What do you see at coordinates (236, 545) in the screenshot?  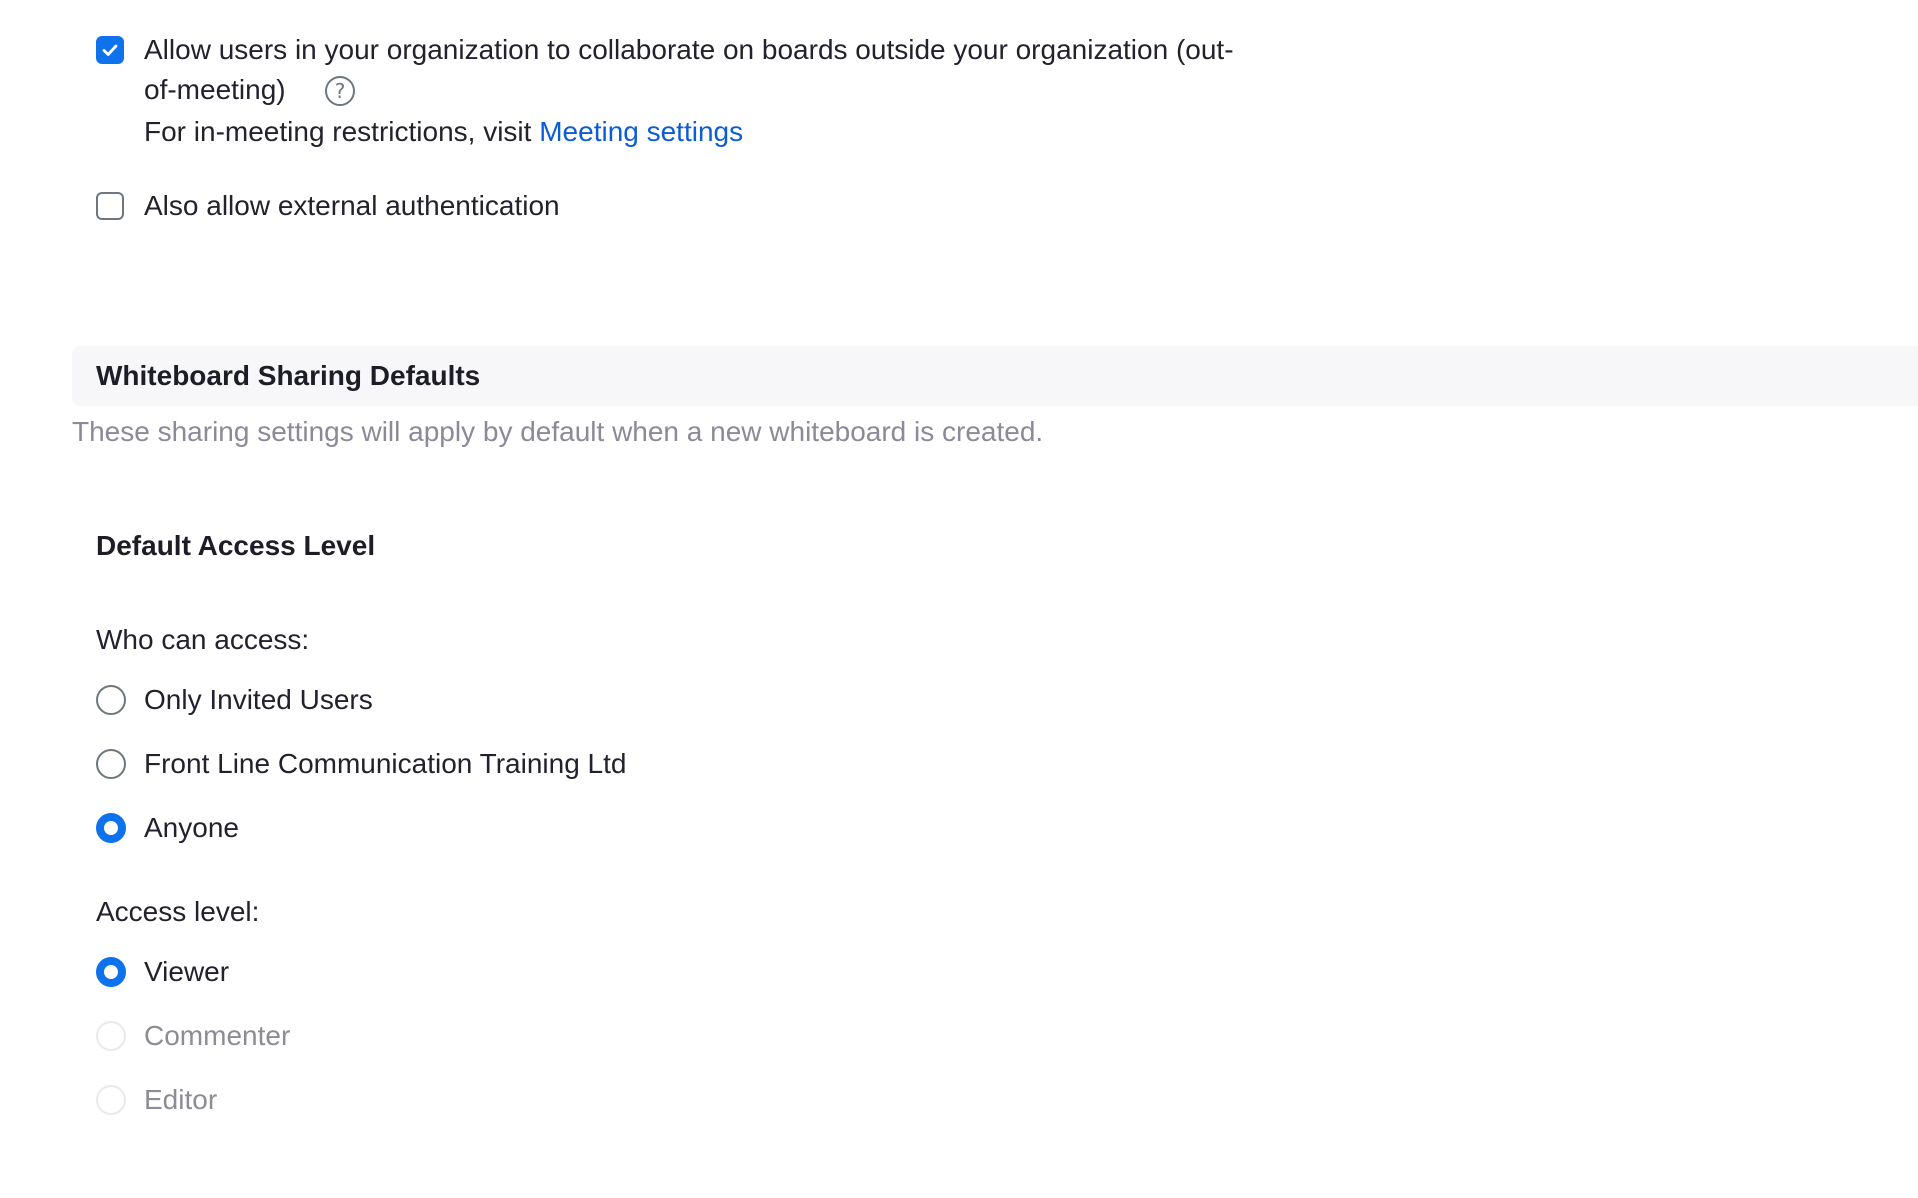 I see `default-access-level-title: Default Access Level` at bounding box center [236, 545].